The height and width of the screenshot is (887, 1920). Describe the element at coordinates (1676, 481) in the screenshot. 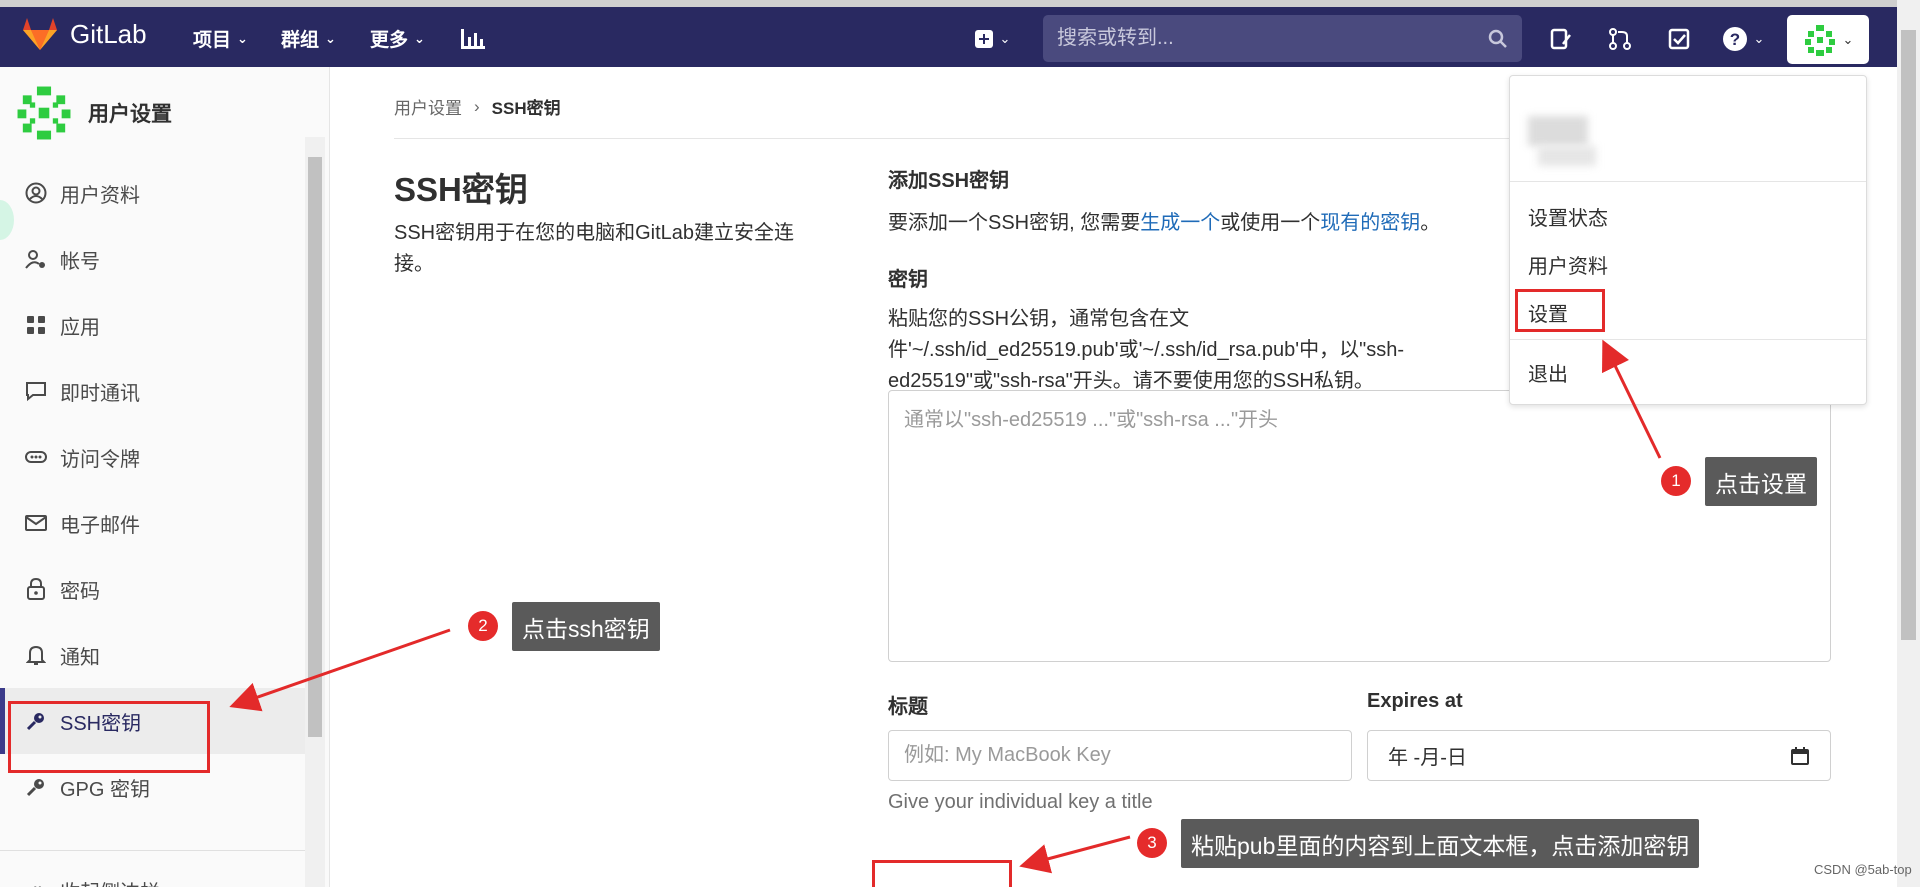

I see `step-1-number: 1` at that location.